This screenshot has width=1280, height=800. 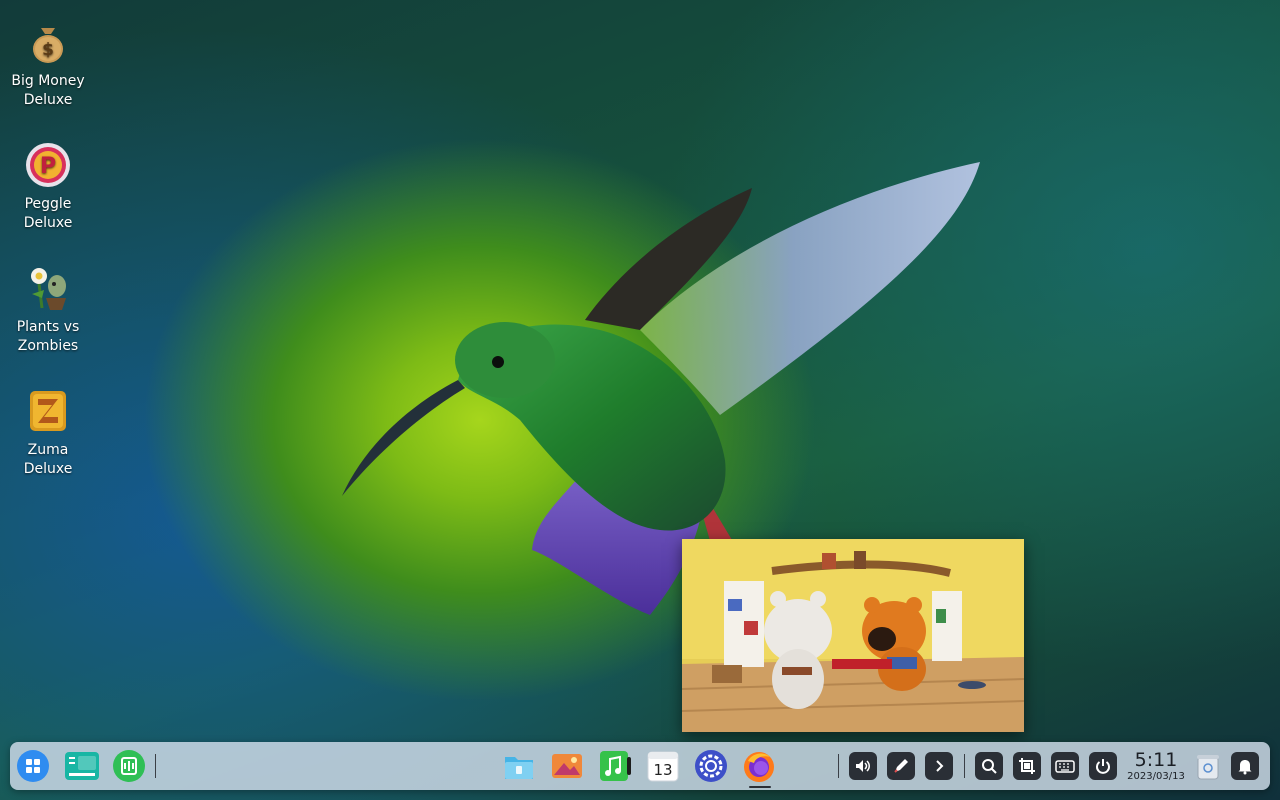 I want to click on desktop-icon-zuma-deluxe: Zuma Deluxe, so click(x=48, y=433).